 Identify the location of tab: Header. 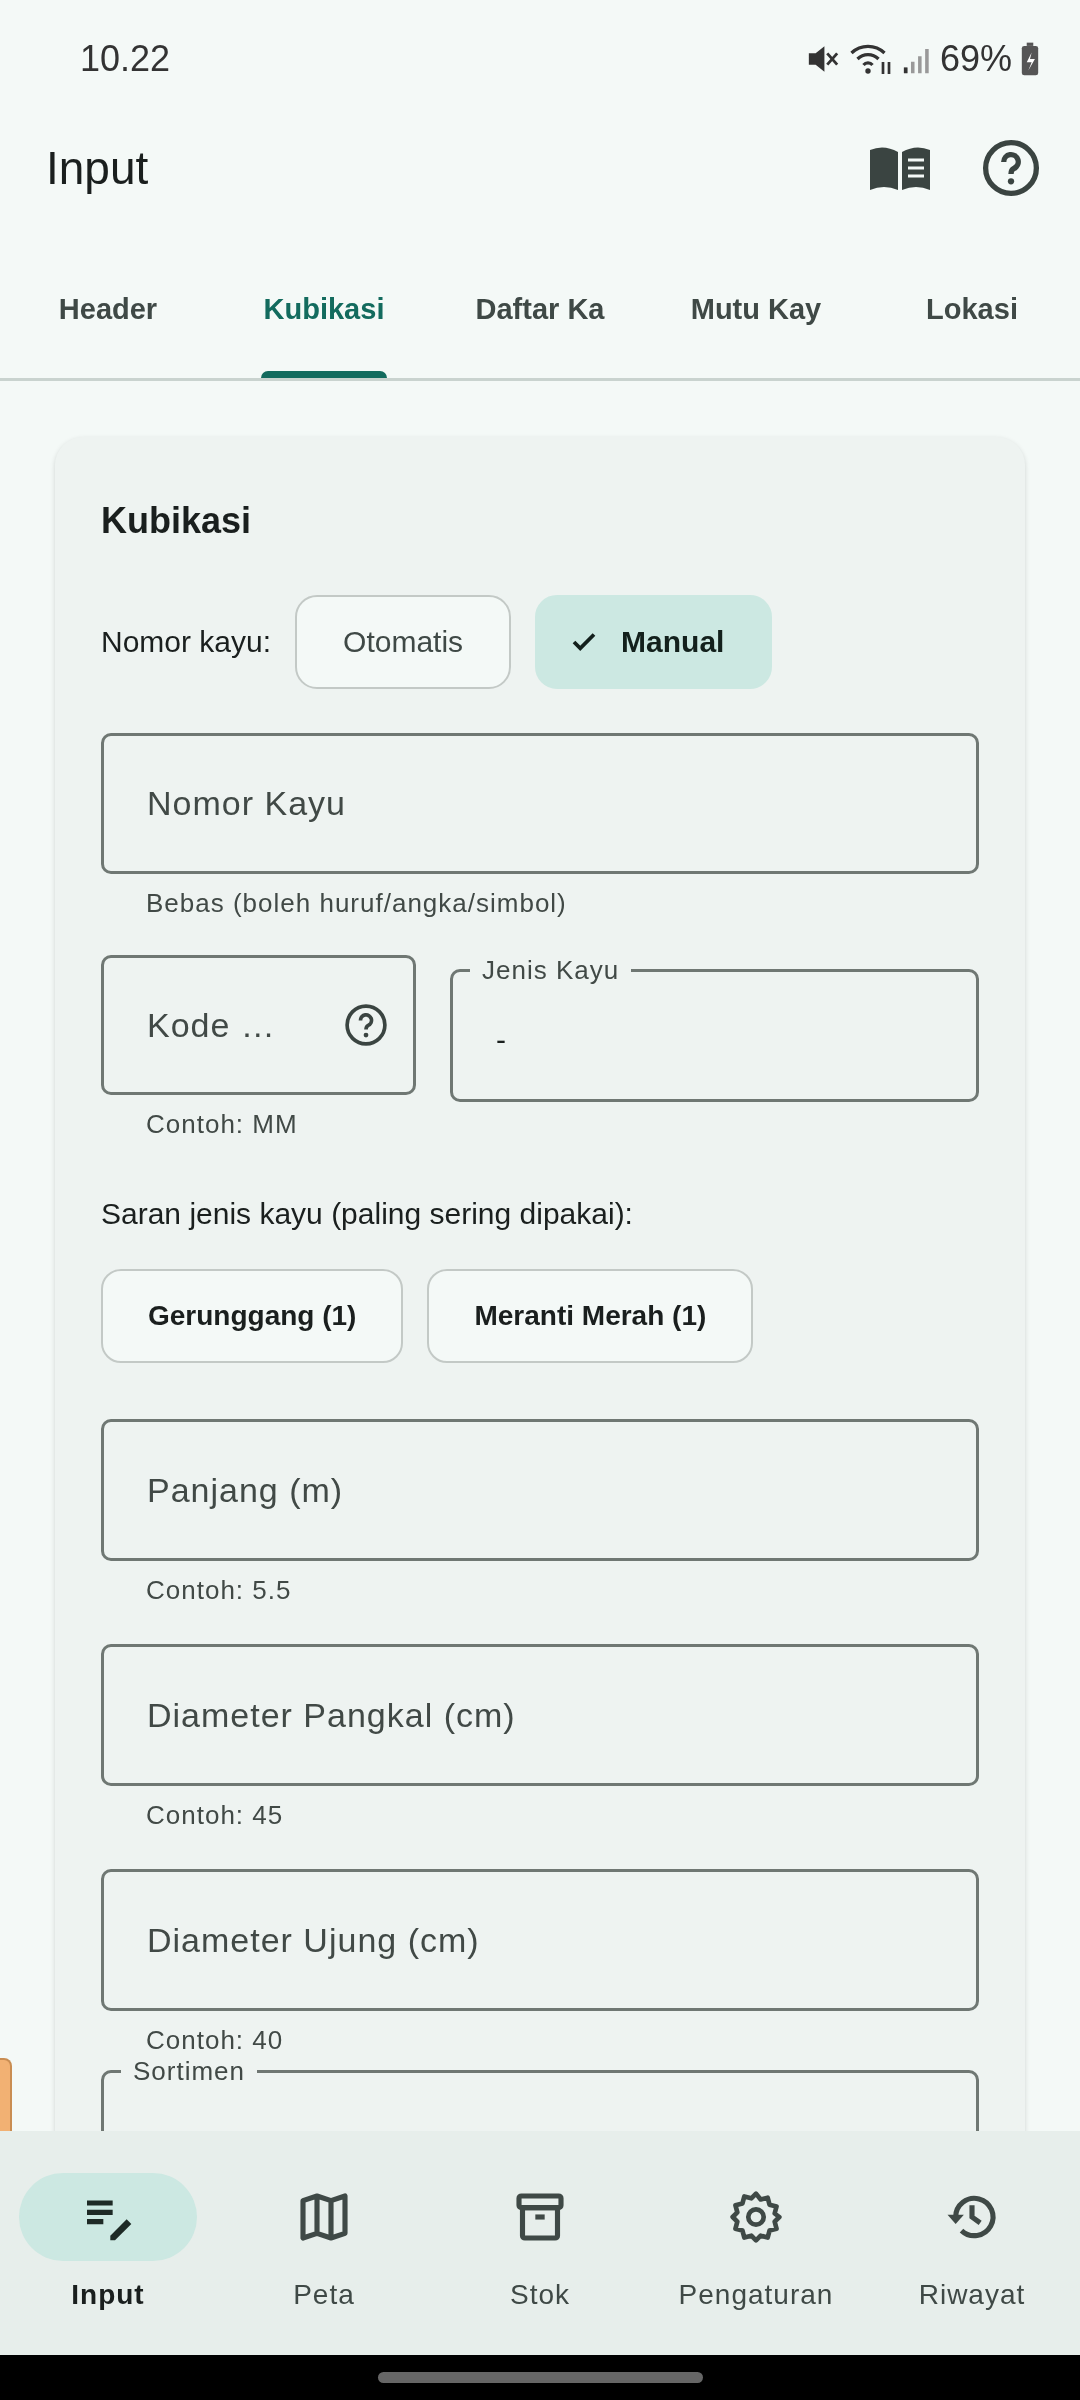
(108, 335).